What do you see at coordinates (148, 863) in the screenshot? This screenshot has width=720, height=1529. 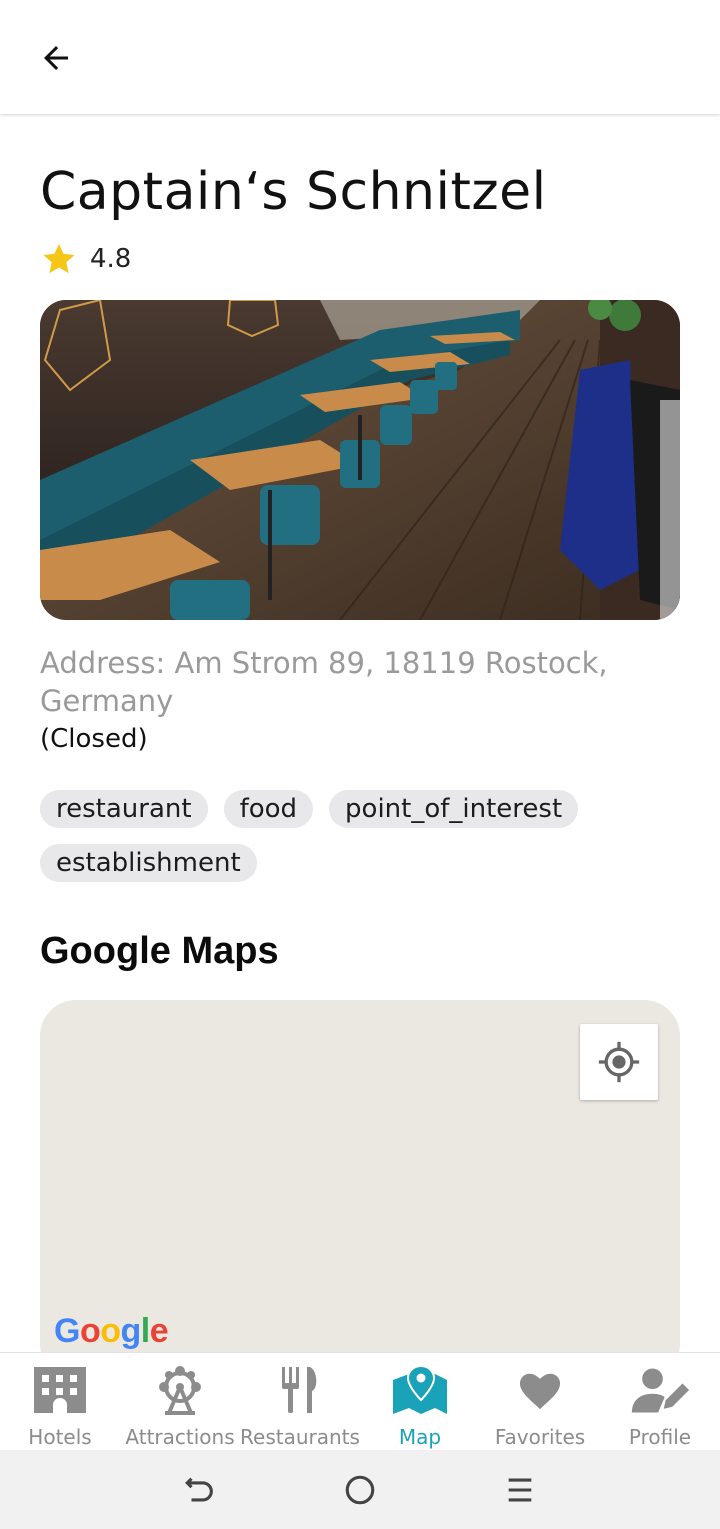 I see `tag-chip: establishment` at bounding box center [148, 863].